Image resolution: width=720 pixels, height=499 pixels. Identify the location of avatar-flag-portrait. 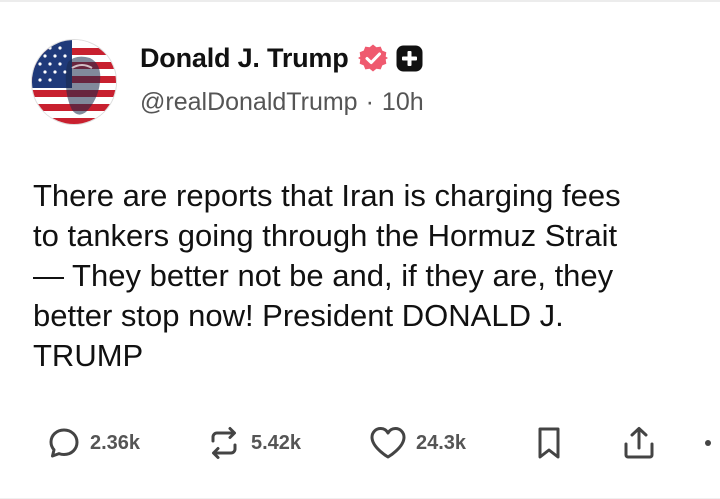
(74, 82).